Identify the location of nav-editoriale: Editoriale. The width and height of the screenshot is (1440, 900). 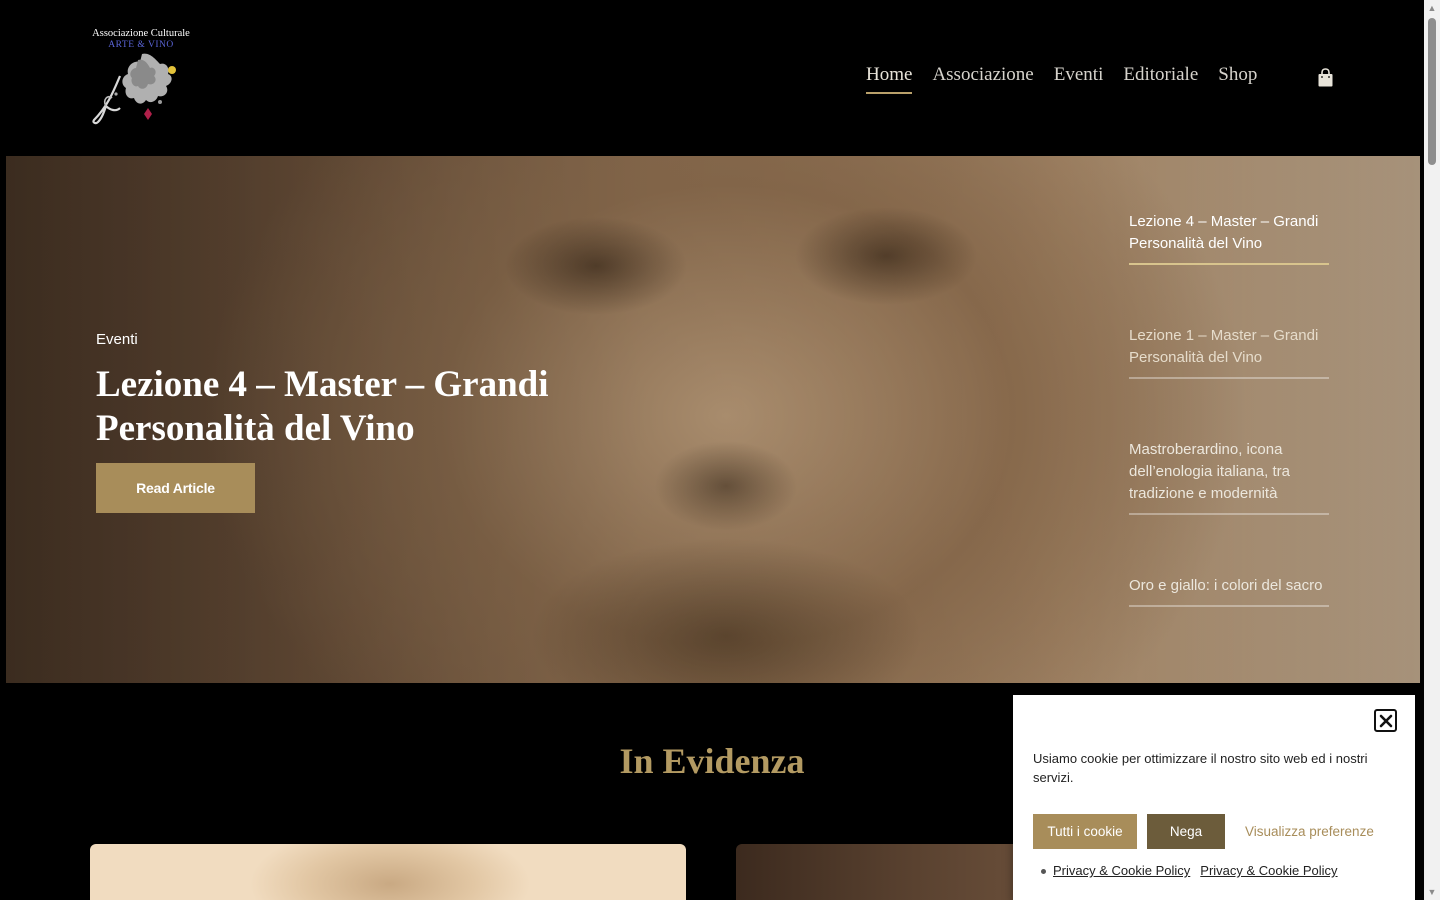
(1160, 77).